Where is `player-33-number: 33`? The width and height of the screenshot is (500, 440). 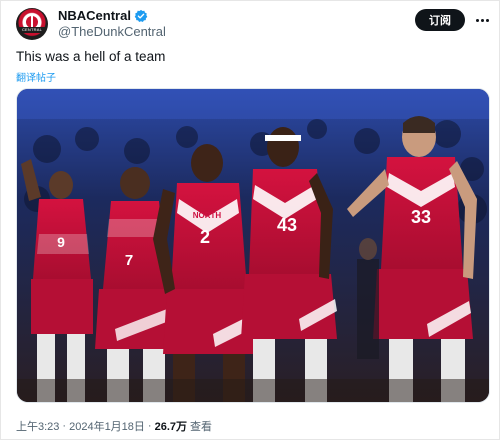 player-33-number: 33 is located at coordinates (421, 217).